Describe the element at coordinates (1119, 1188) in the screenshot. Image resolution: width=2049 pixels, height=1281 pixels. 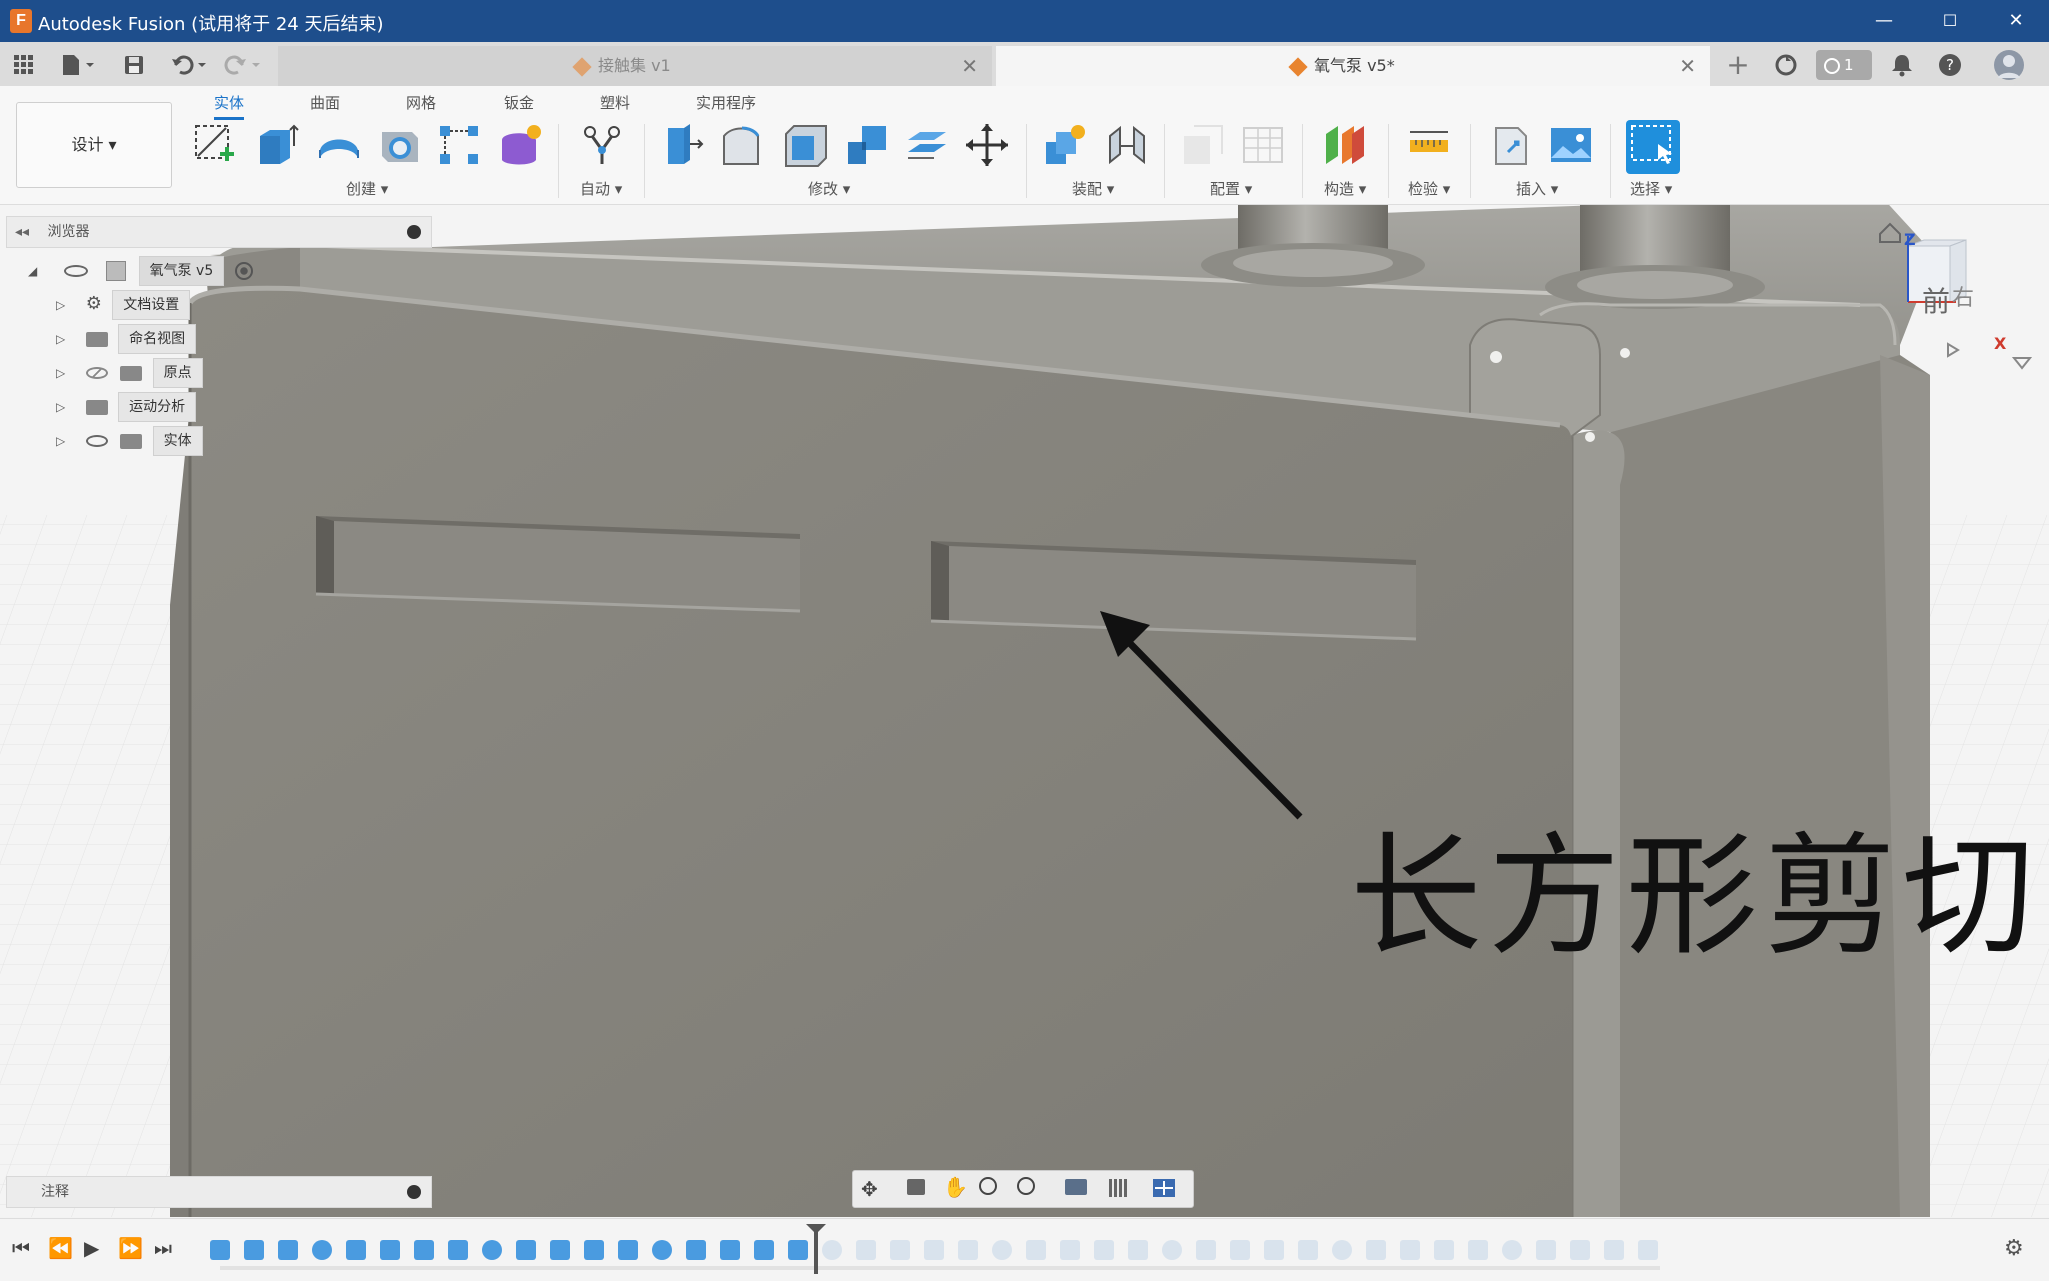
I see `grid-settings-icon` at that location.